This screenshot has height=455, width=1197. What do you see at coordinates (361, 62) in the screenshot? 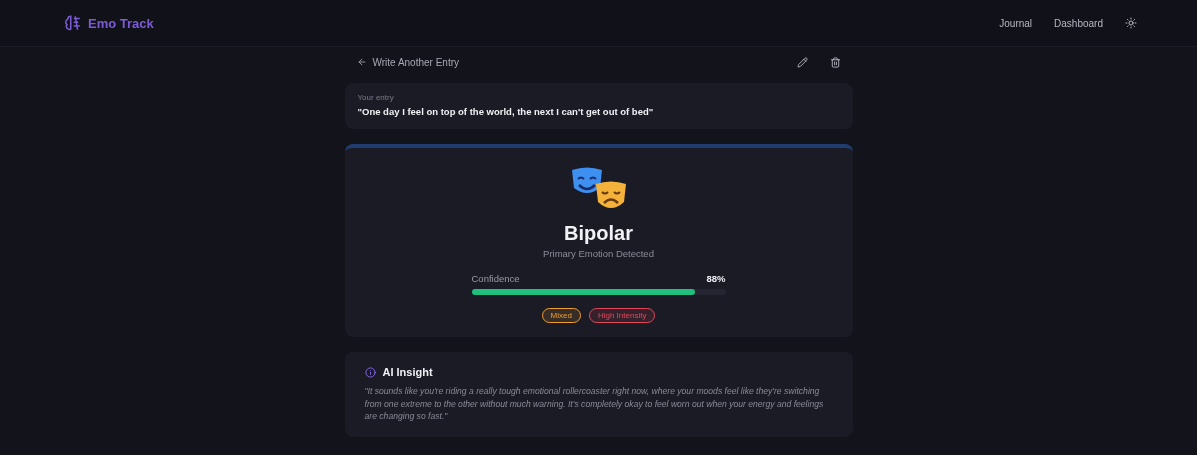
I see `arrow-left-icon` at bounding box center [361, 62].